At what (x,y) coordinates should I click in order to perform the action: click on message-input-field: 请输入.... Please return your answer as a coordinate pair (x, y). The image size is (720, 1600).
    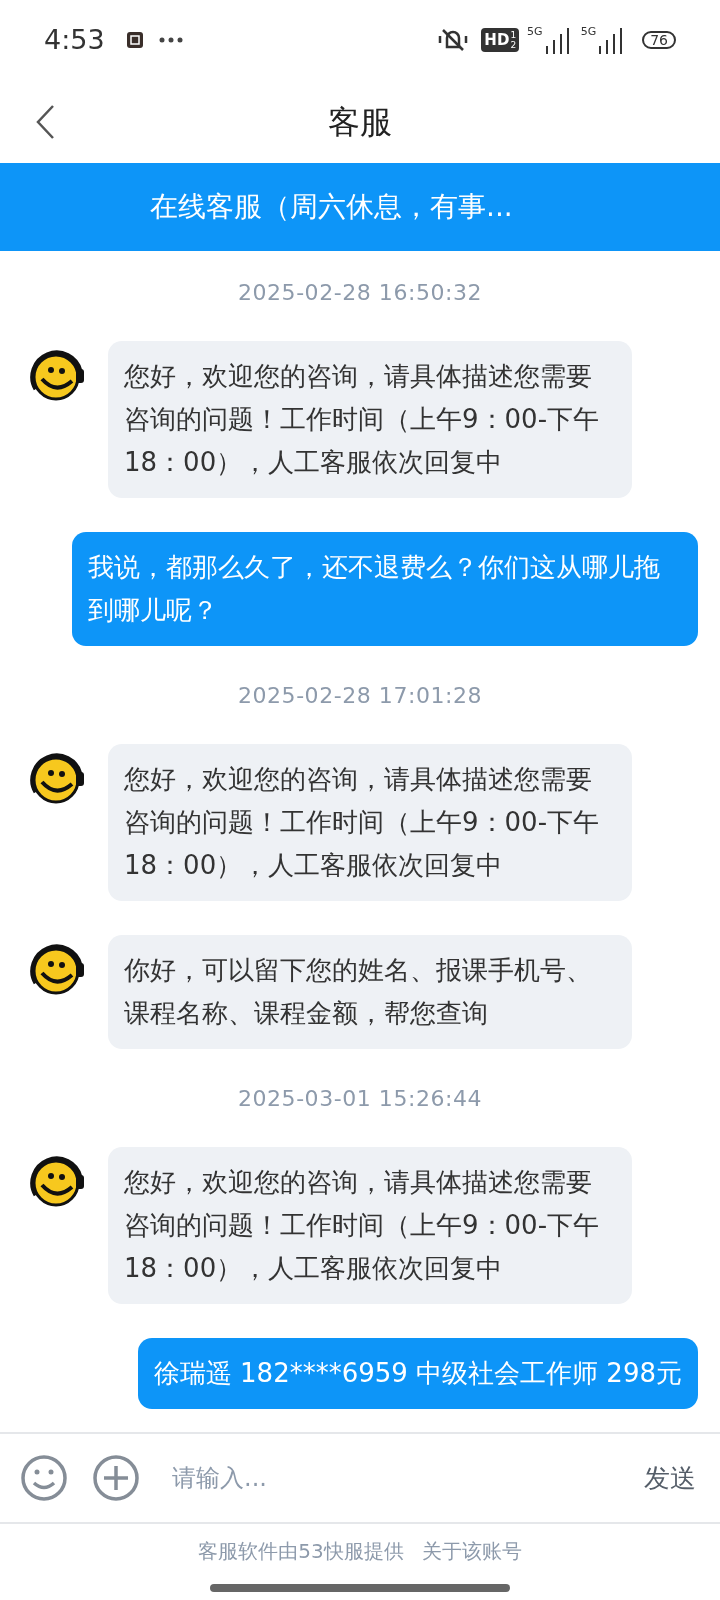
    Looking at the image, I should click on (402, 1478).